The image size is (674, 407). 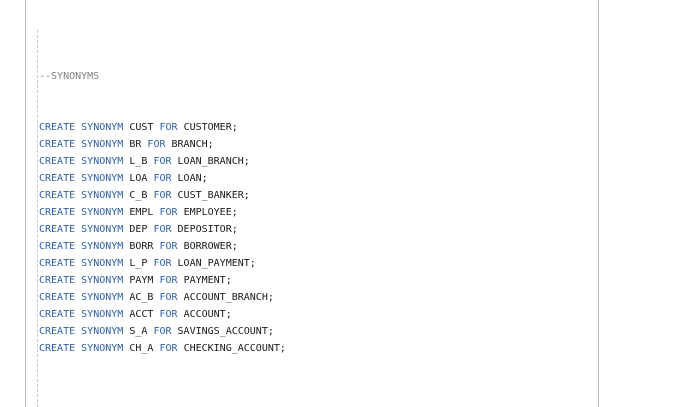 What do you see at coordinates (598, 203) in the screenshot?
I see `right-margin-line` at bounding box center [598, 203].